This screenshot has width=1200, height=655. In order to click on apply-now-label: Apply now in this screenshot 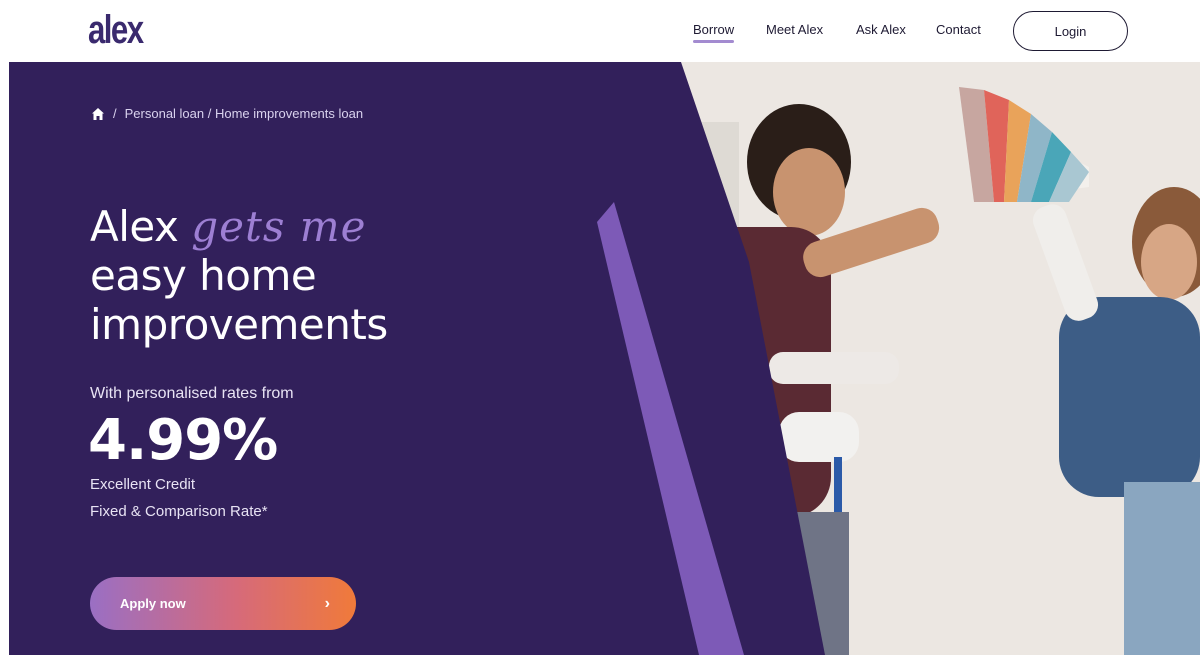, I will do `click(153, 603)`.